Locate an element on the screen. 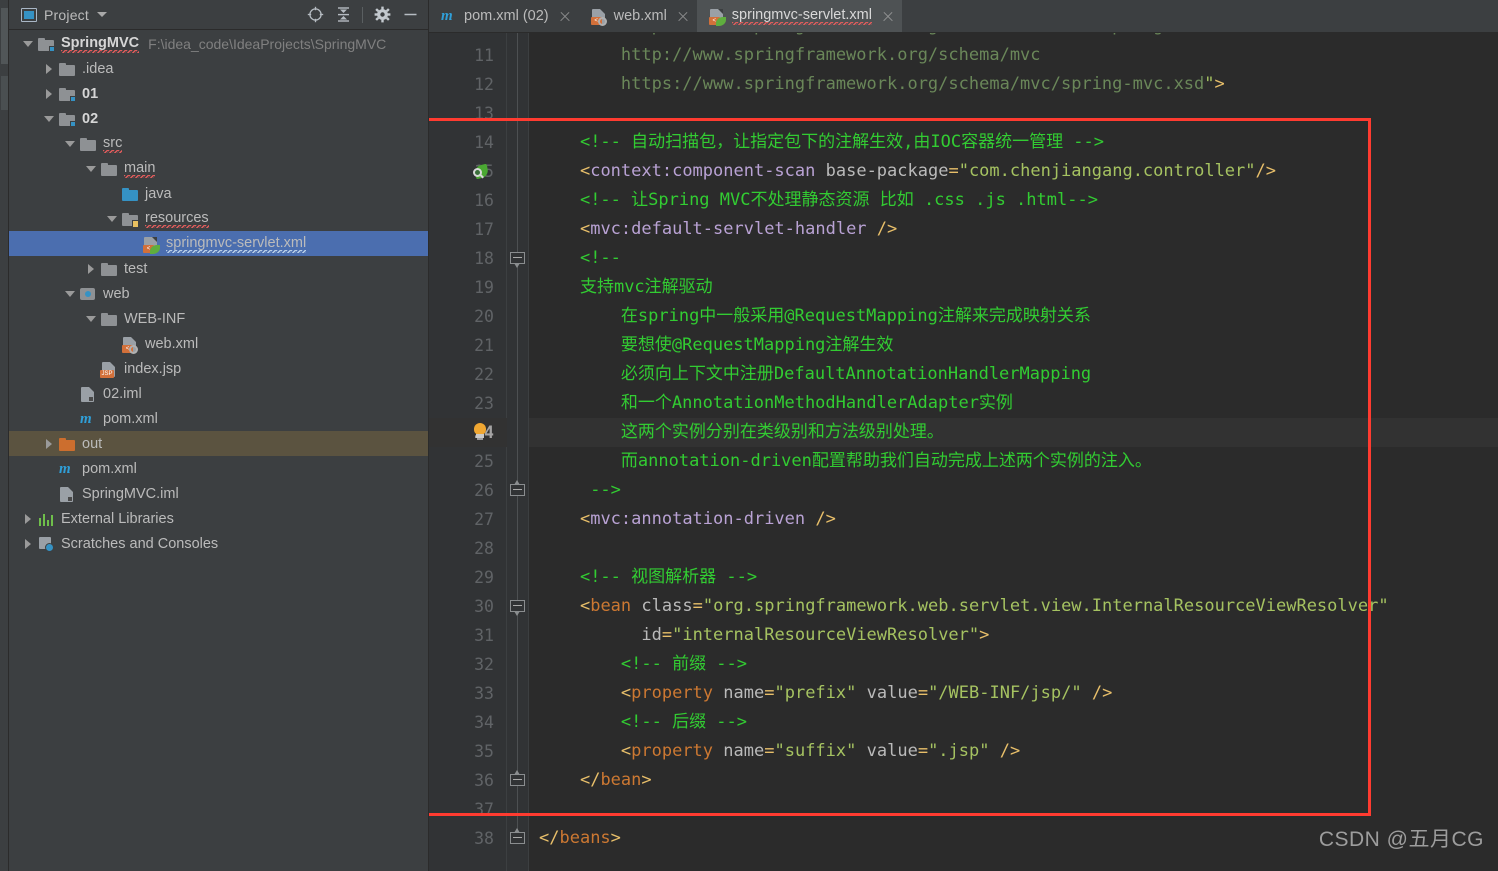  scroll-from-source-icon is located at coordinates (315, 15).